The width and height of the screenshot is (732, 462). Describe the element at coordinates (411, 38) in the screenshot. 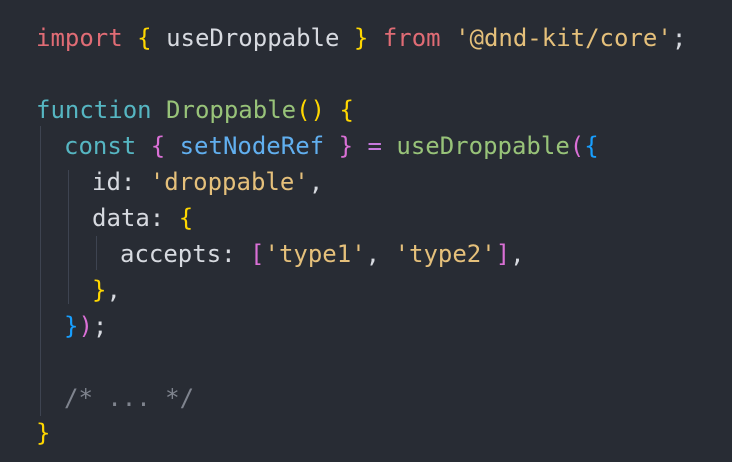

I see `from-keyword: from` at that location.